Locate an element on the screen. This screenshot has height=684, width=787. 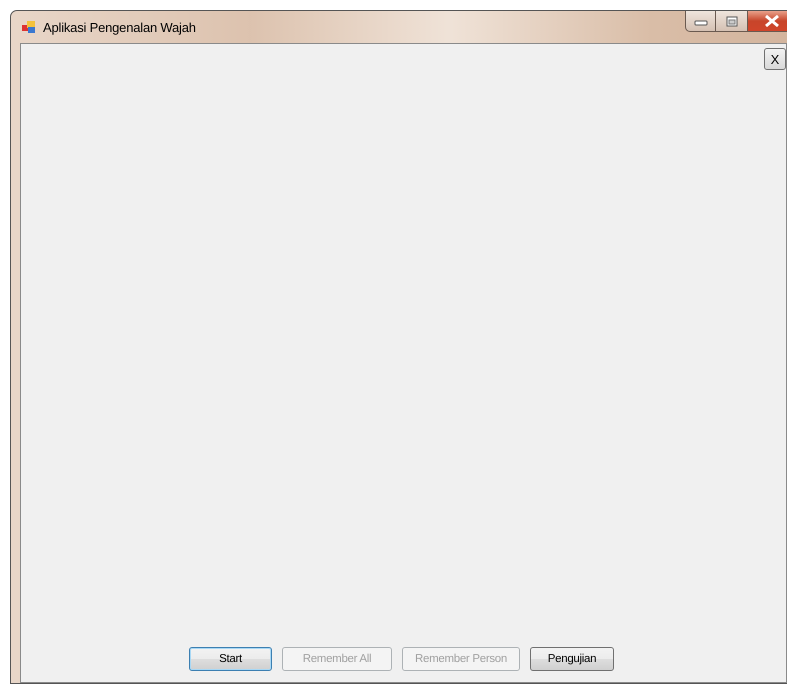
close-icon is located at coordinates (772, 21).